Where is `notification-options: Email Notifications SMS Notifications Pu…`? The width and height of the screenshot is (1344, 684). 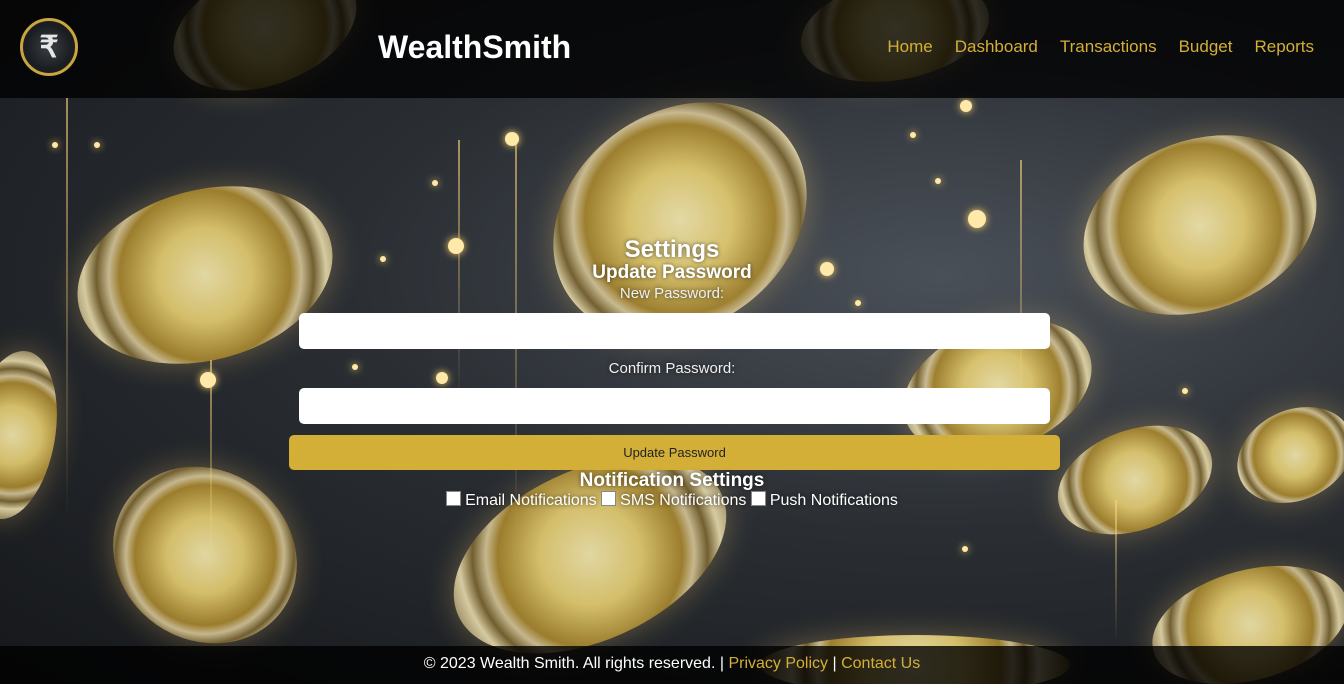 notification-options: Email Notifications SMS Notifications Pu… is located at coordinates (672, 500).